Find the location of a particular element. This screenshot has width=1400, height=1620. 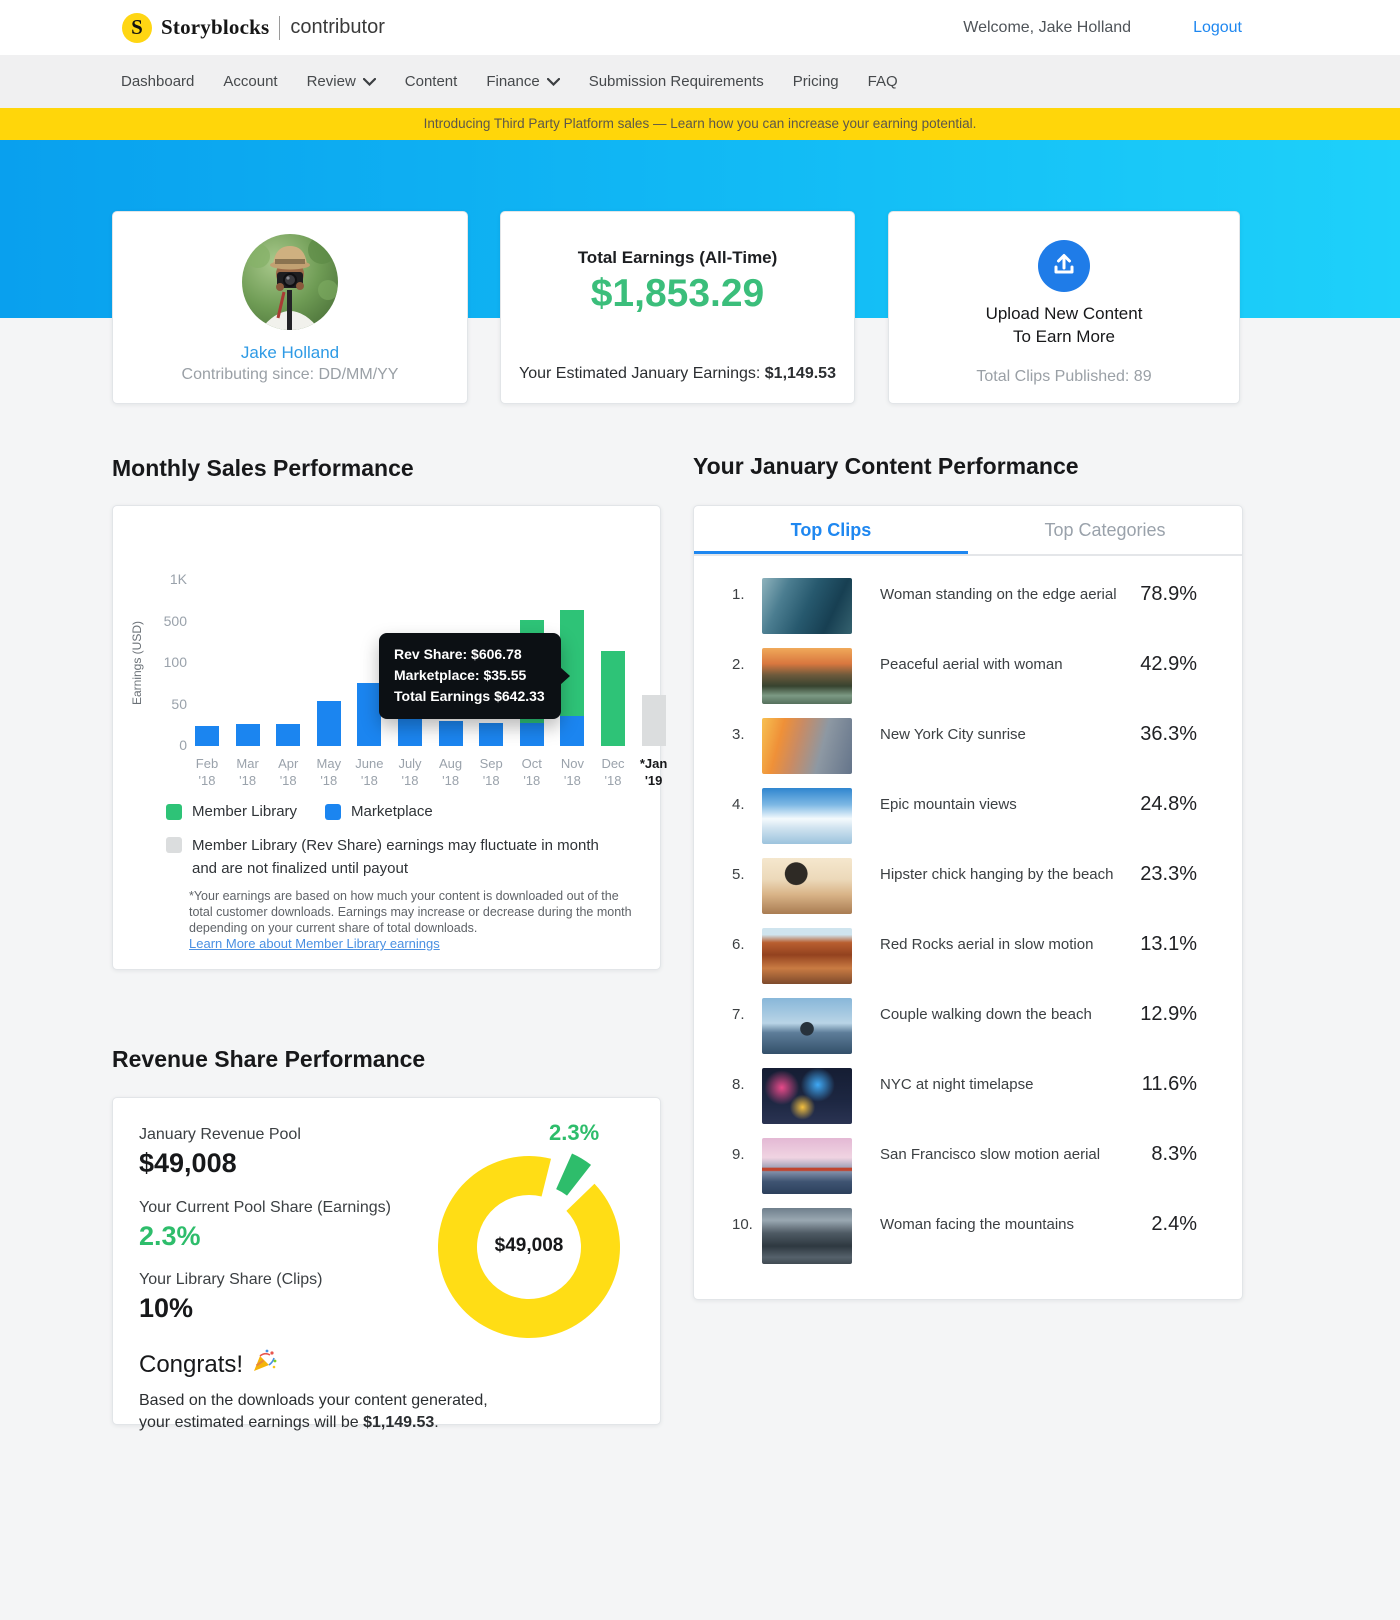

clip-percentage: 24.8% is located at coordinates (1168, 804).